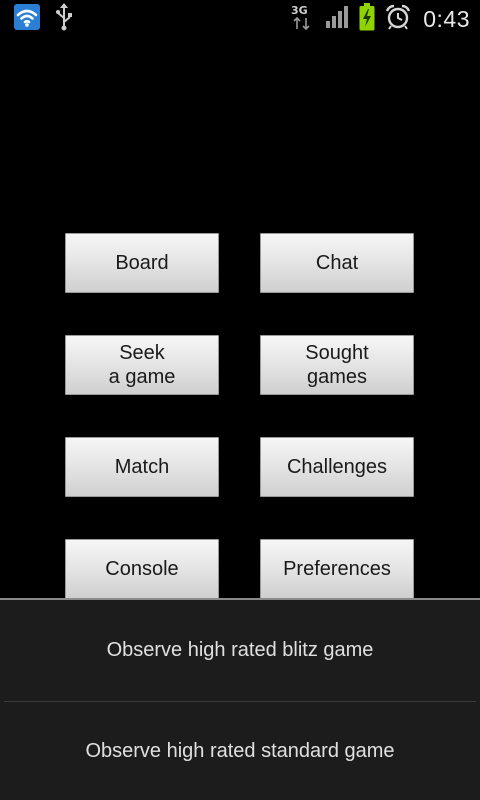 This screenshot has height=800, width=480. What do you see at coordinates (337, 569) in the screenshot?
I see `preferences-button: Preferences` at bounding box center [337, 569].